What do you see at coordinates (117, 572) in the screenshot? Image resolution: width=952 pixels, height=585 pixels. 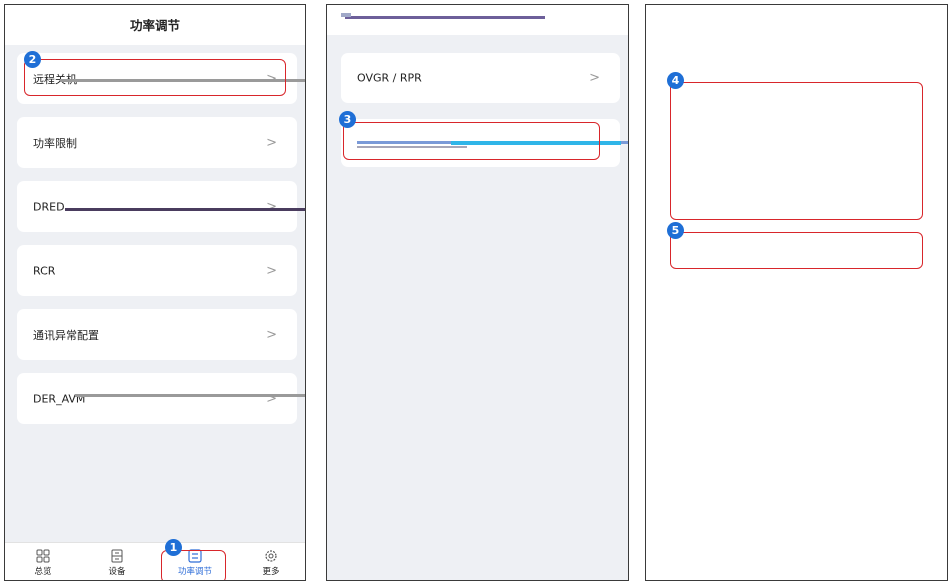 I see `nav-label: 设备` at bounding box center [117, 572].